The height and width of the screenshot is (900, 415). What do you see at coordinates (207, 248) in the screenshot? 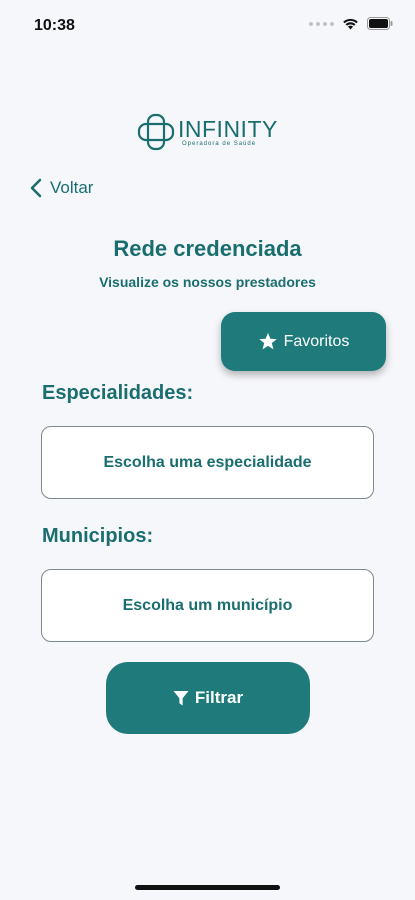
I see `page-title: Rede credenciada` at bounding box center [207, 248].